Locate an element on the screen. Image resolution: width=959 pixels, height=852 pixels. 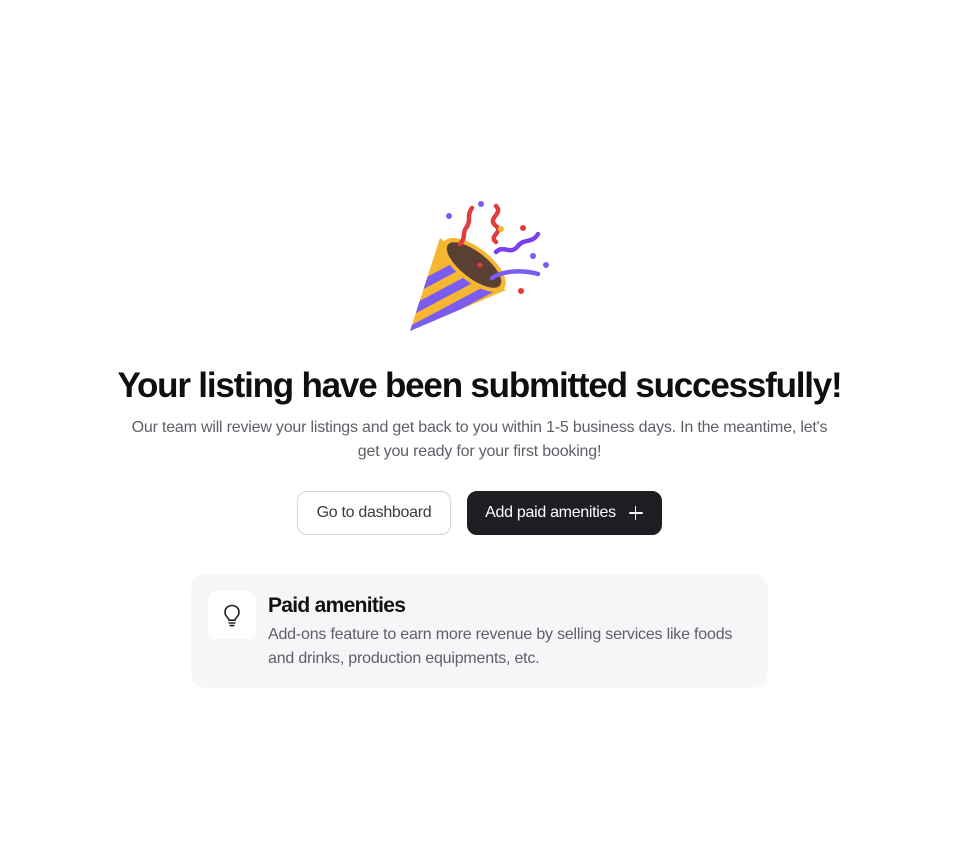
go-to-dashboard-button: Go to dashboard is located at coordinates (374, 513).